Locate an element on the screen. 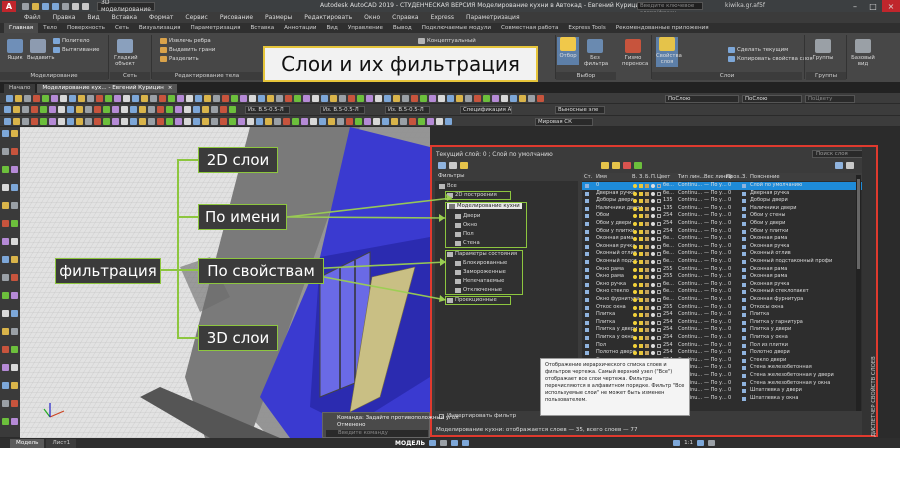 The image size is (900, 485). layout-tab: Модель is located at coordinates (27, 443).